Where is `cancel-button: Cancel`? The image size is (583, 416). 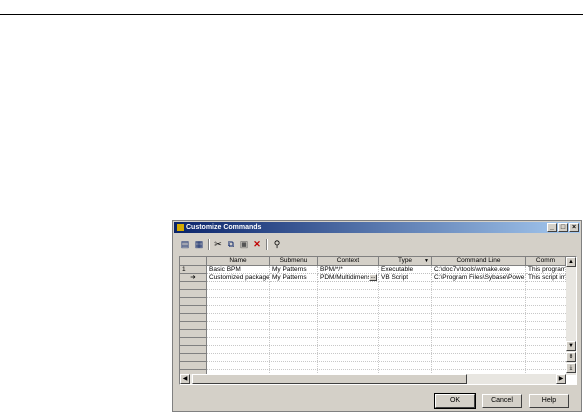 cancel-button: Cancel is located at coordinates (502, 401).